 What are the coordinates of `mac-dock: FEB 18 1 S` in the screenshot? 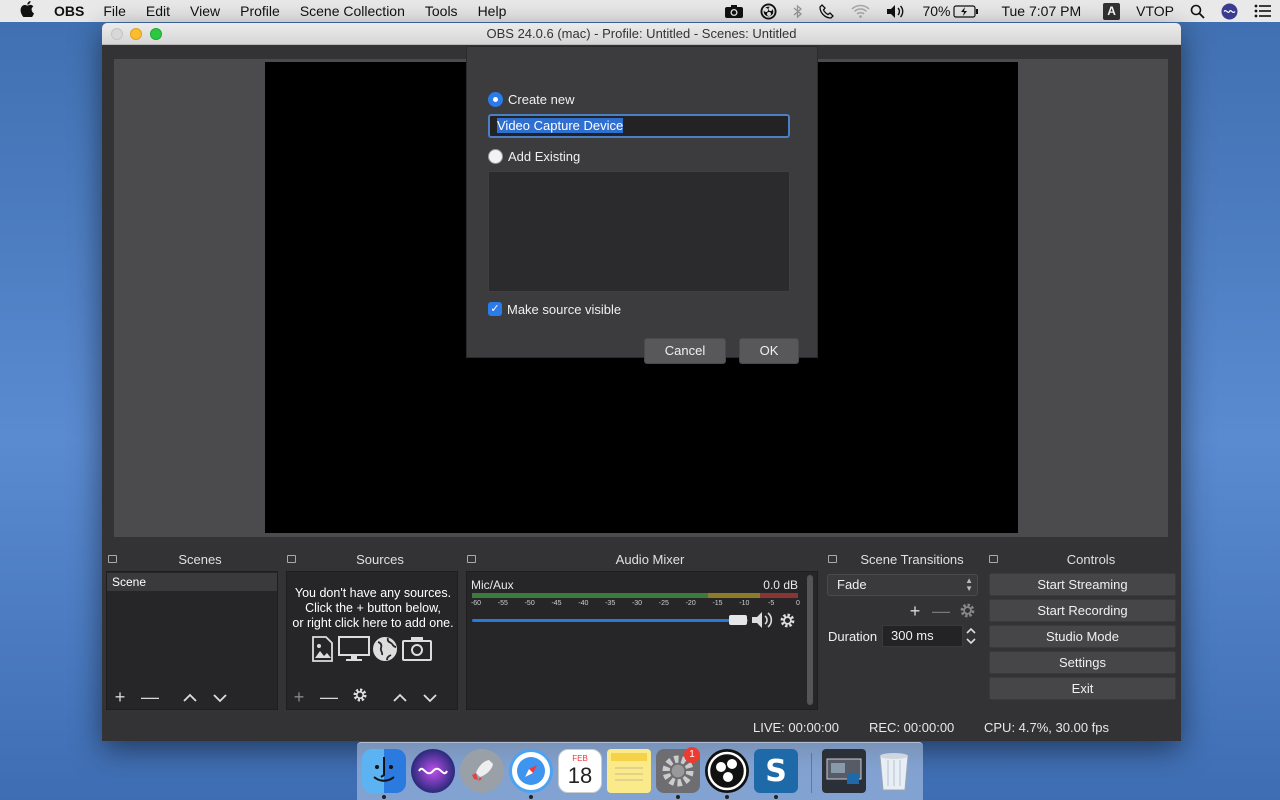 It's located at (640, 771).